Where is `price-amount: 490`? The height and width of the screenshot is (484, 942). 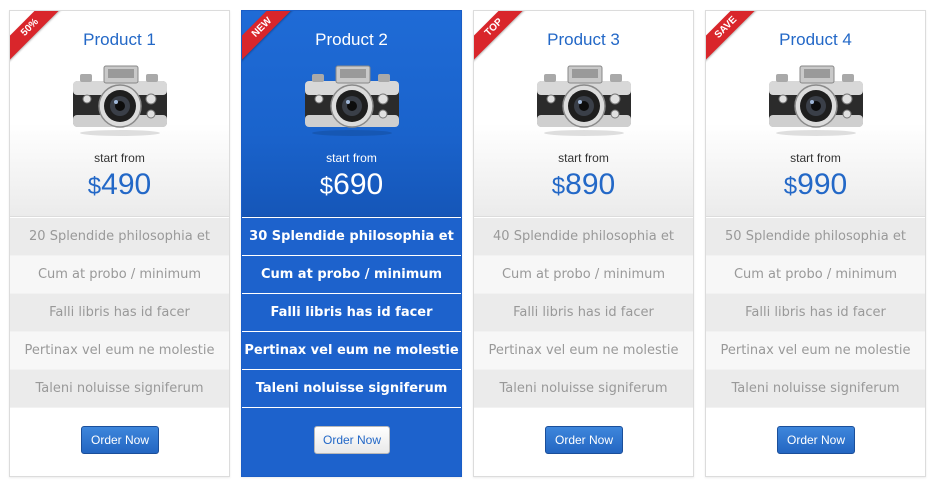 price-amount: 490 is located at coordinates (126, 184).